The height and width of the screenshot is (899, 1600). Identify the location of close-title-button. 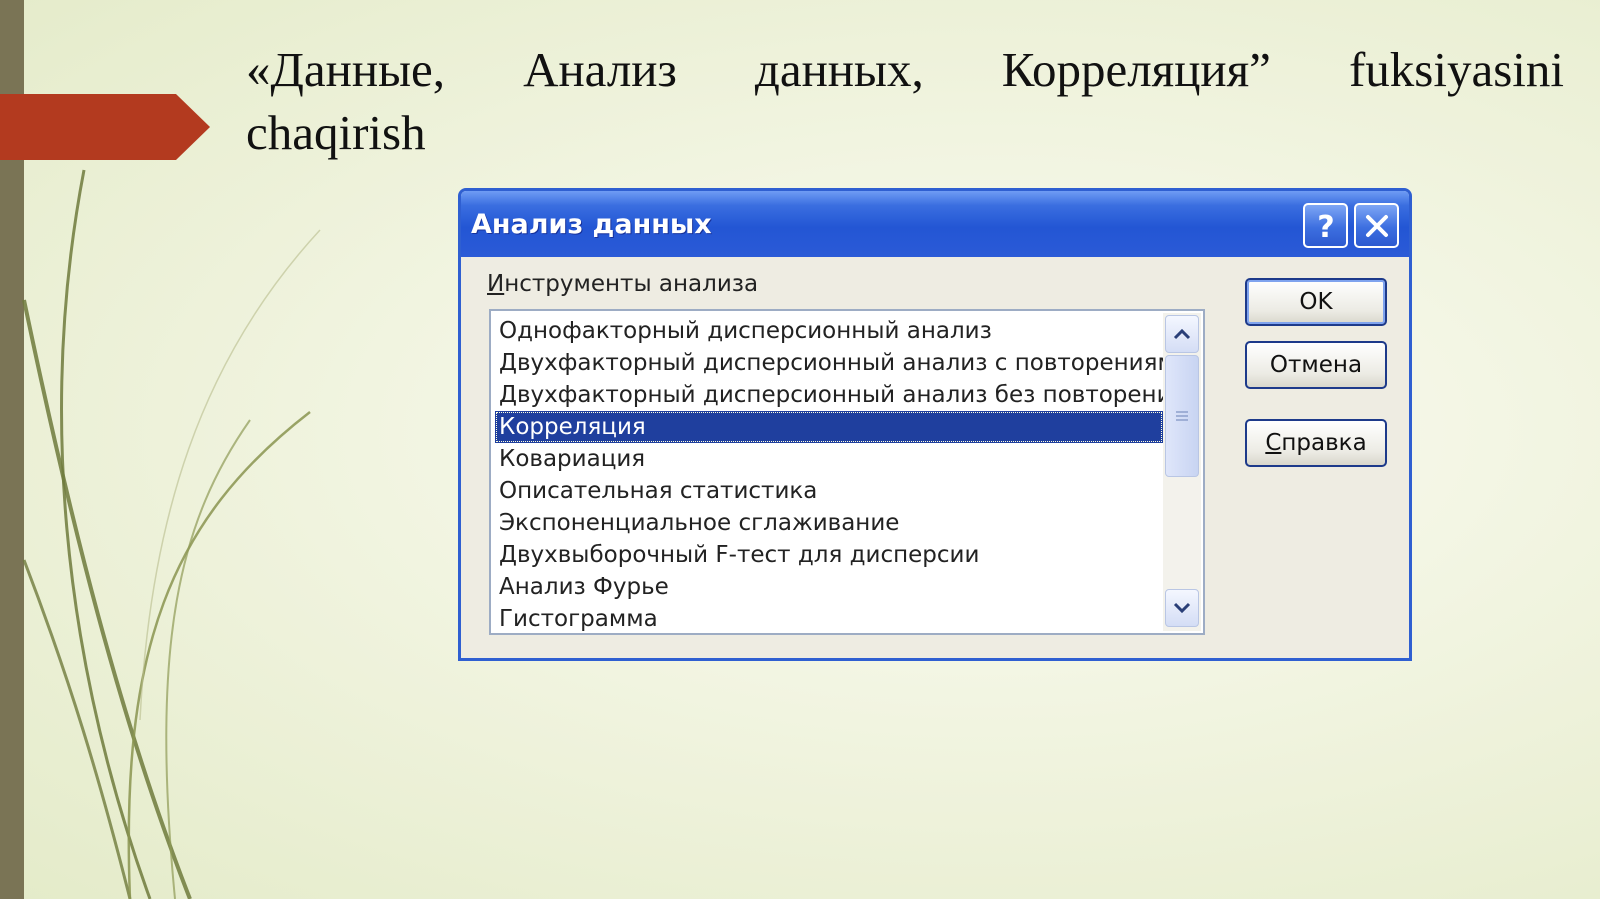
(1376, 225).